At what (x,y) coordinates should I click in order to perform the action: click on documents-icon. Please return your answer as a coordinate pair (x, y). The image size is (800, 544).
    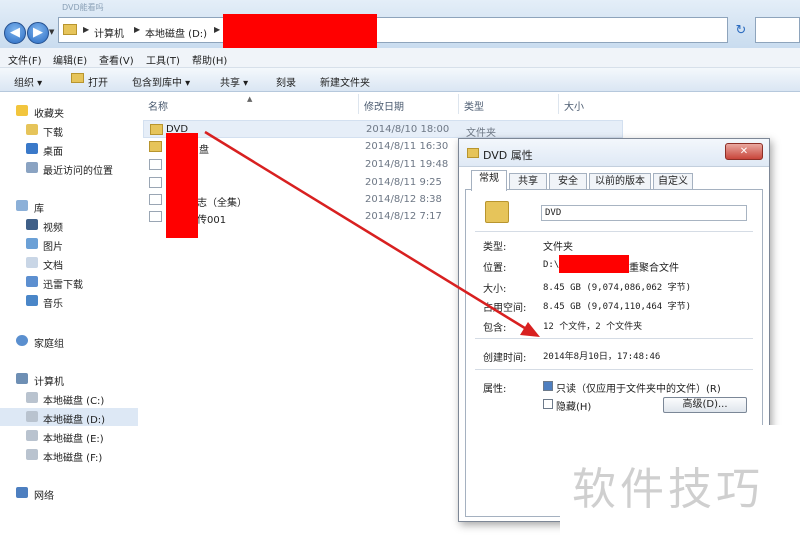
    Looking at the image, I should click on (32, 262).